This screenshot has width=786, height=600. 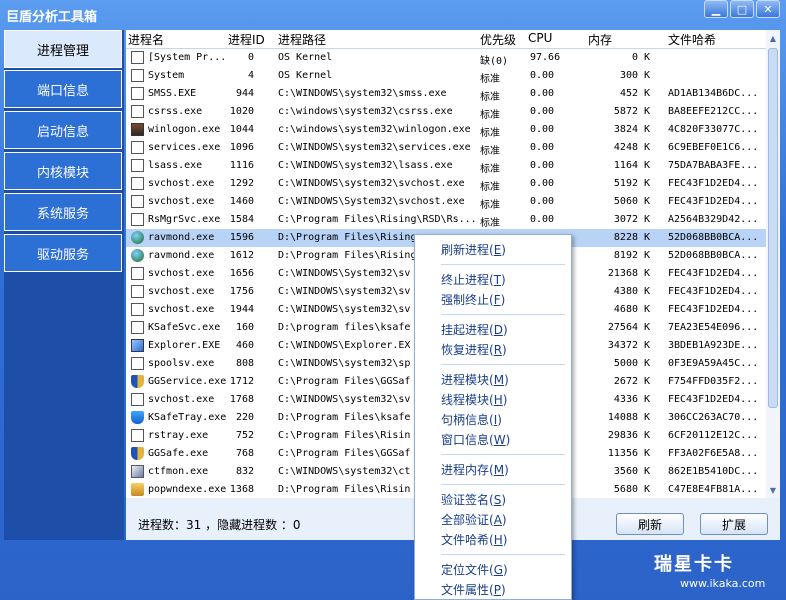 What do you see at coordinates (473, 249) in the screenshot?
I see `menu-refresh-process: 刷新进程(E)` at bounding box center [473, 249].